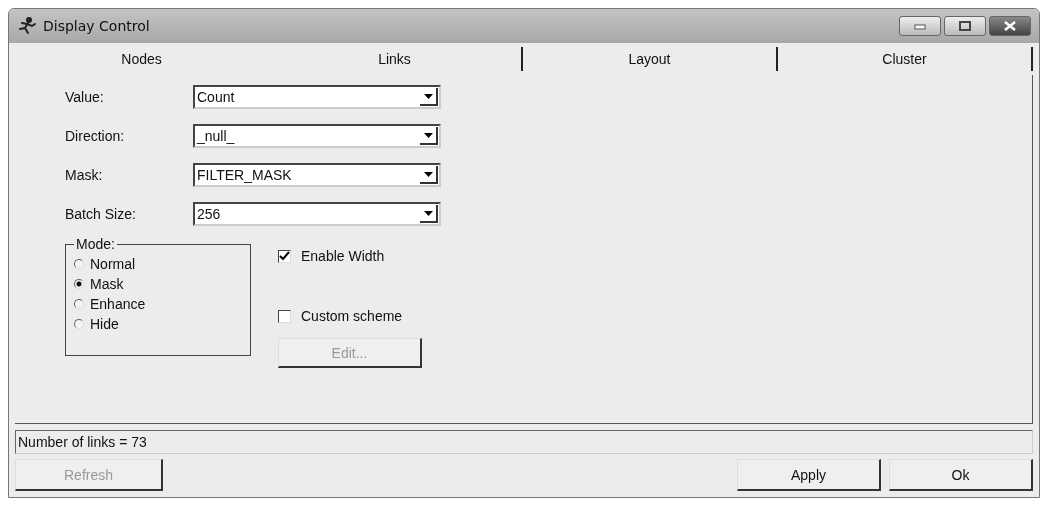  Describe the element at coordinates (340, 316) in the screenshot. I see `checkbox-option: Custom scheme` at that location.